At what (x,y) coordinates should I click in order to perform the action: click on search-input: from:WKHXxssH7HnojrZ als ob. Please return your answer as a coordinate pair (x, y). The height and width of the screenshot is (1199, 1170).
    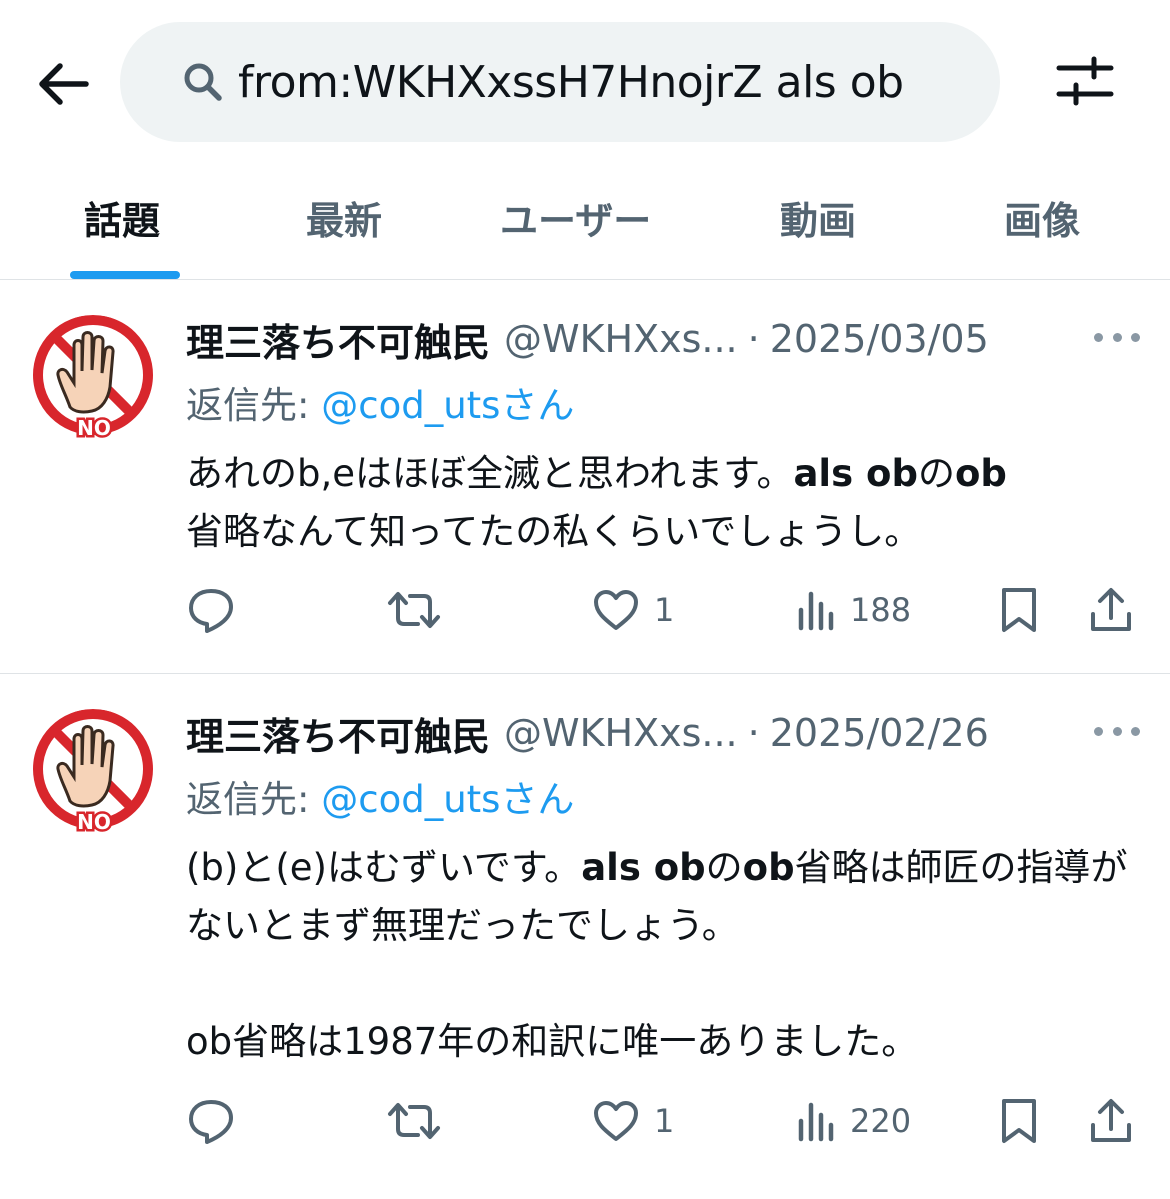
    Looking at the image, I should click on (560, 82).